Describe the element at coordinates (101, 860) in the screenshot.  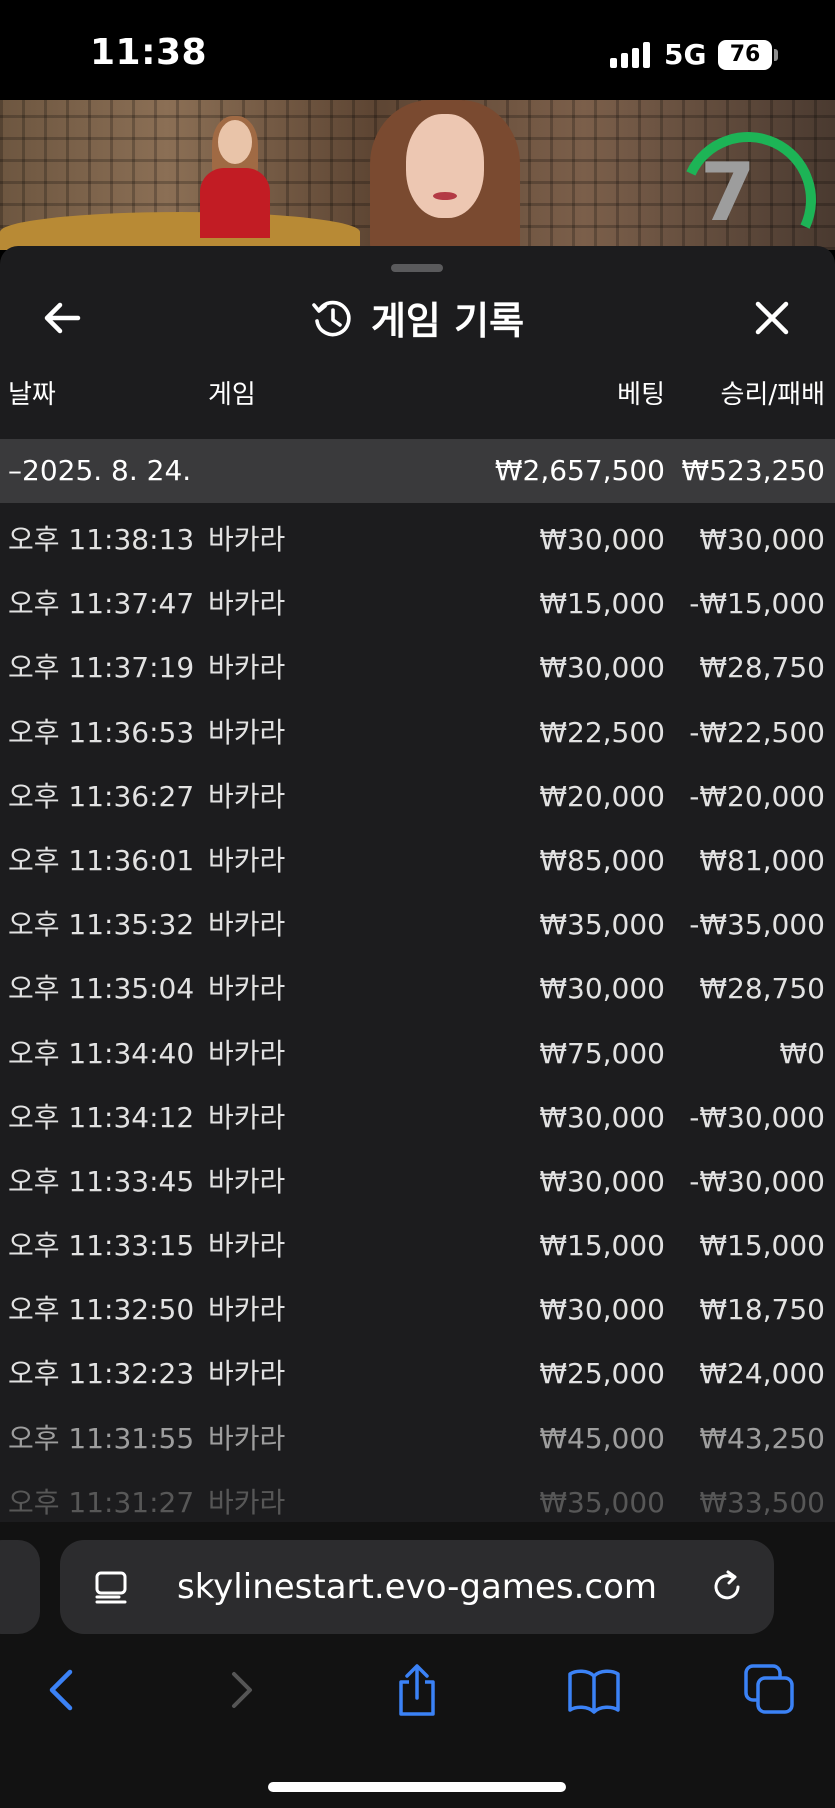
I see `row-time: 오후 11:36:01` at that location.